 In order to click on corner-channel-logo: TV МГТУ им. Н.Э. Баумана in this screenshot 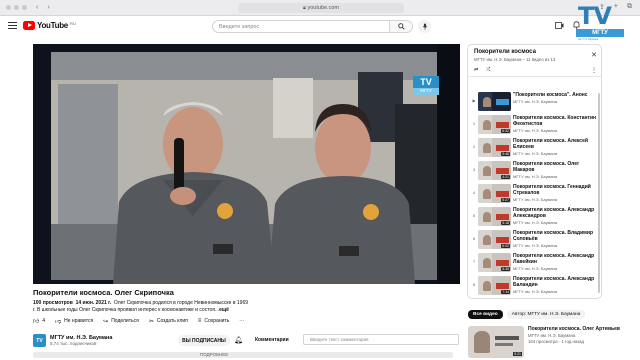, I will do `click(603, 21)`.